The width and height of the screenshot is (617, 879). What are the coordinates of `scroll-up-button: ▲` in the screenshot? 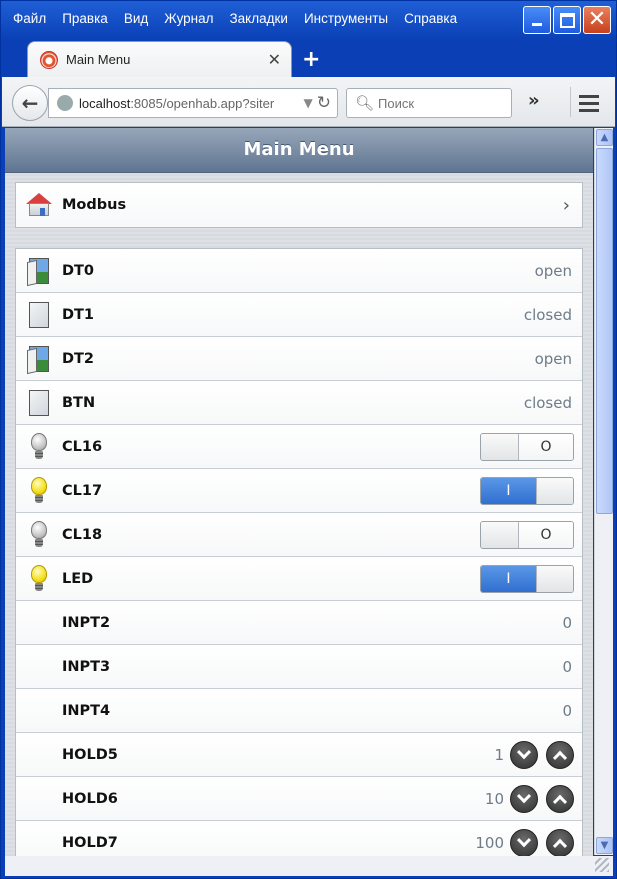 It's located at (604, 137).